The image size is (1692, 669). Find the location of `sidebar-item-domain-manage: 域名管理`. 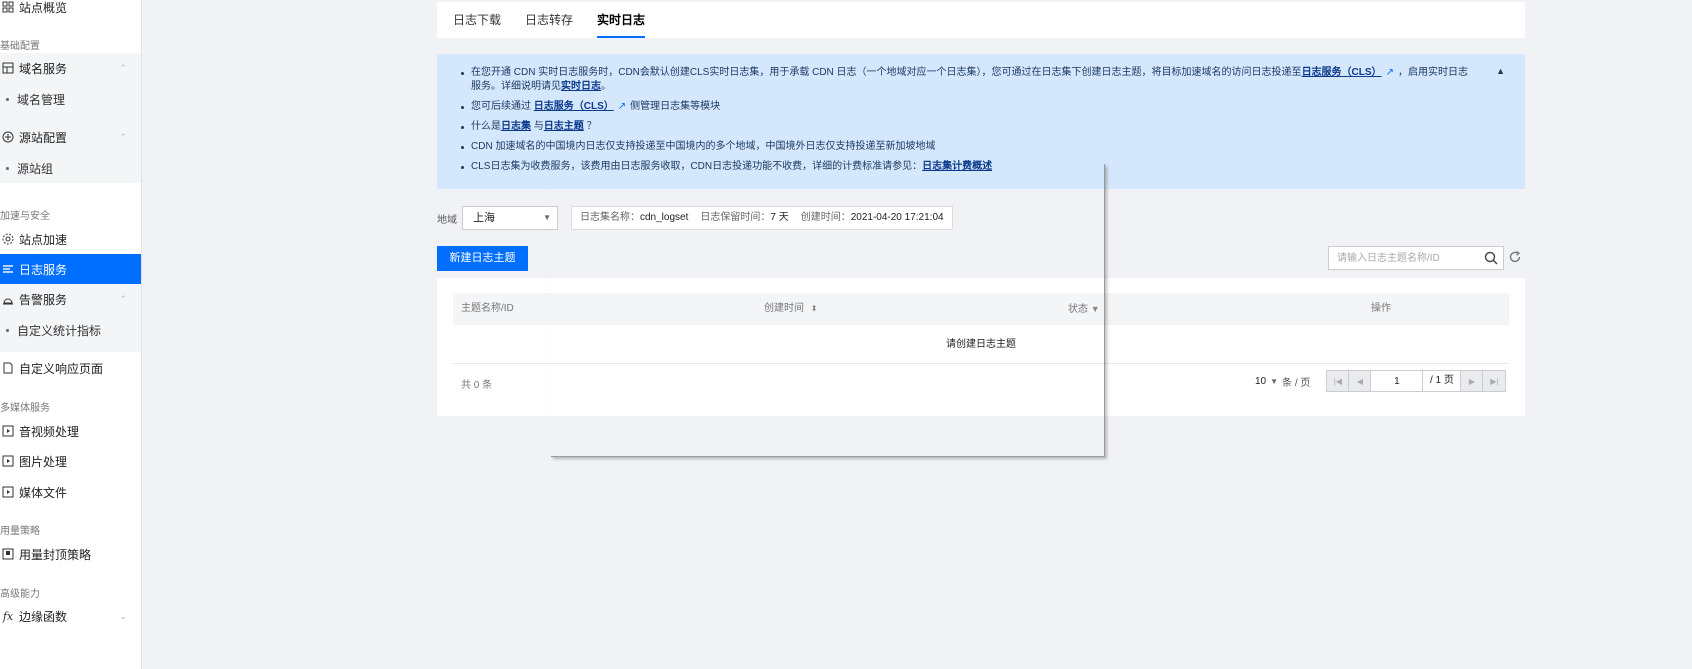

sidebar-item-domain-manage: 域名管理 is located at coordinates (70, 99).